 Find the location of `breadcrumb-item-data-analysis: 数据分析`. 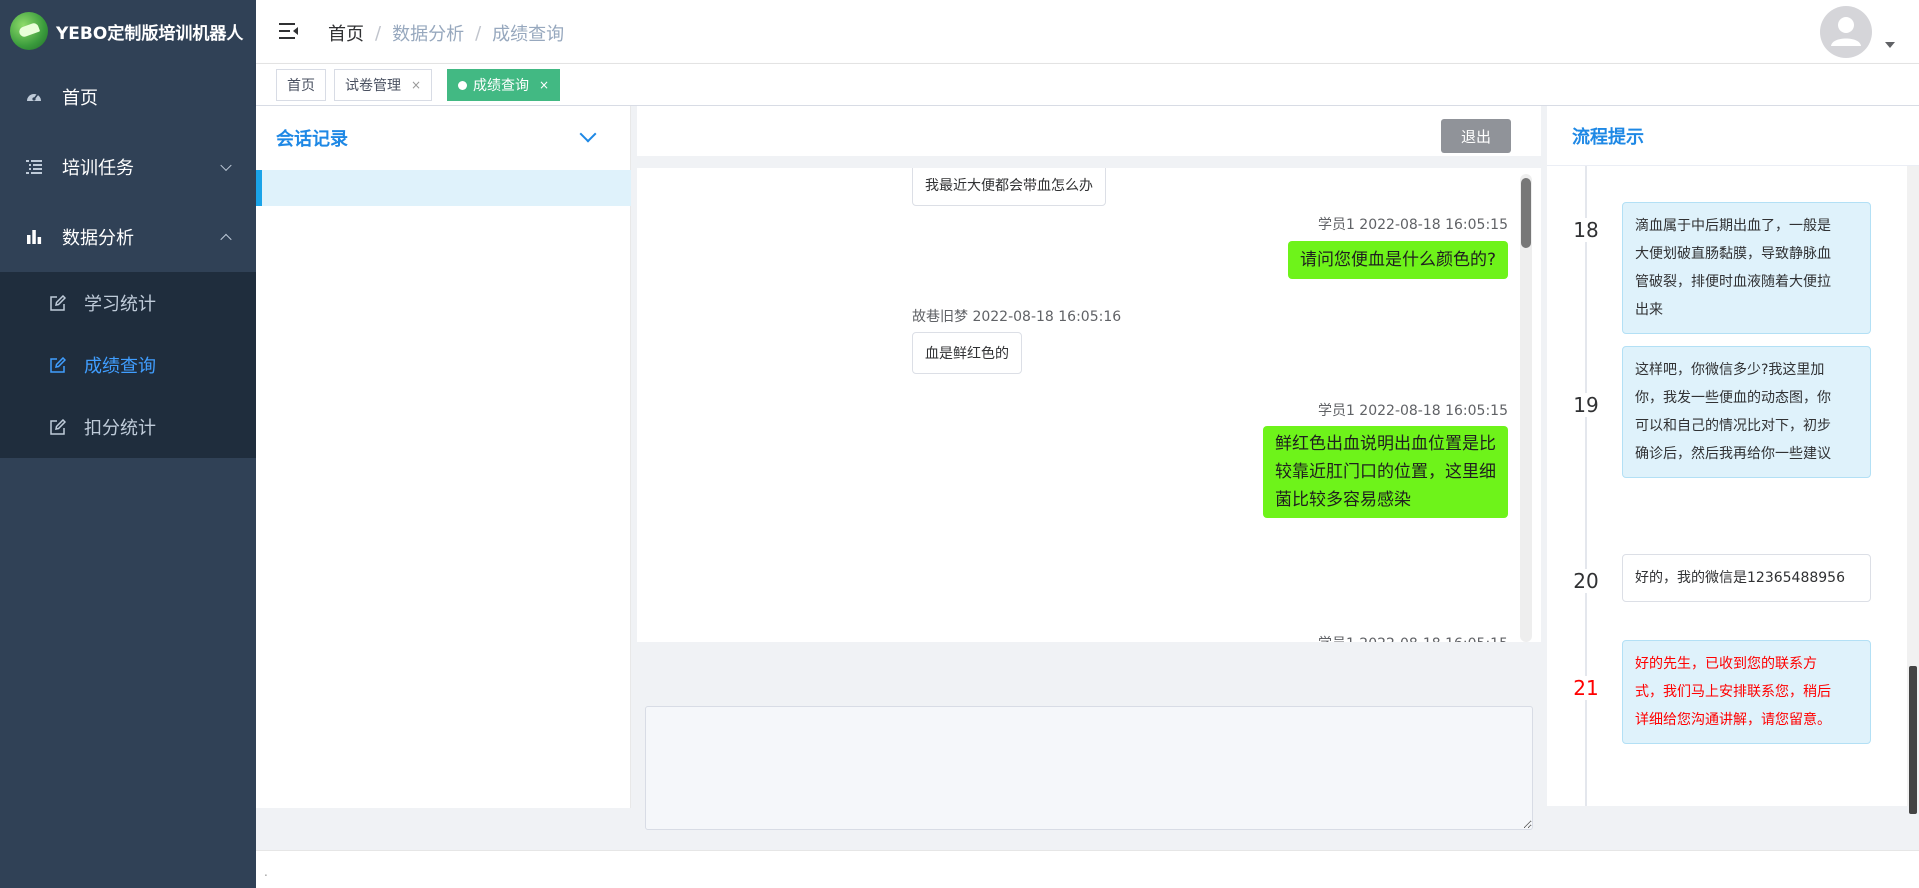

breadcrumb-item-data-analysis: 数据分析 is located at coordinates (428, 34).